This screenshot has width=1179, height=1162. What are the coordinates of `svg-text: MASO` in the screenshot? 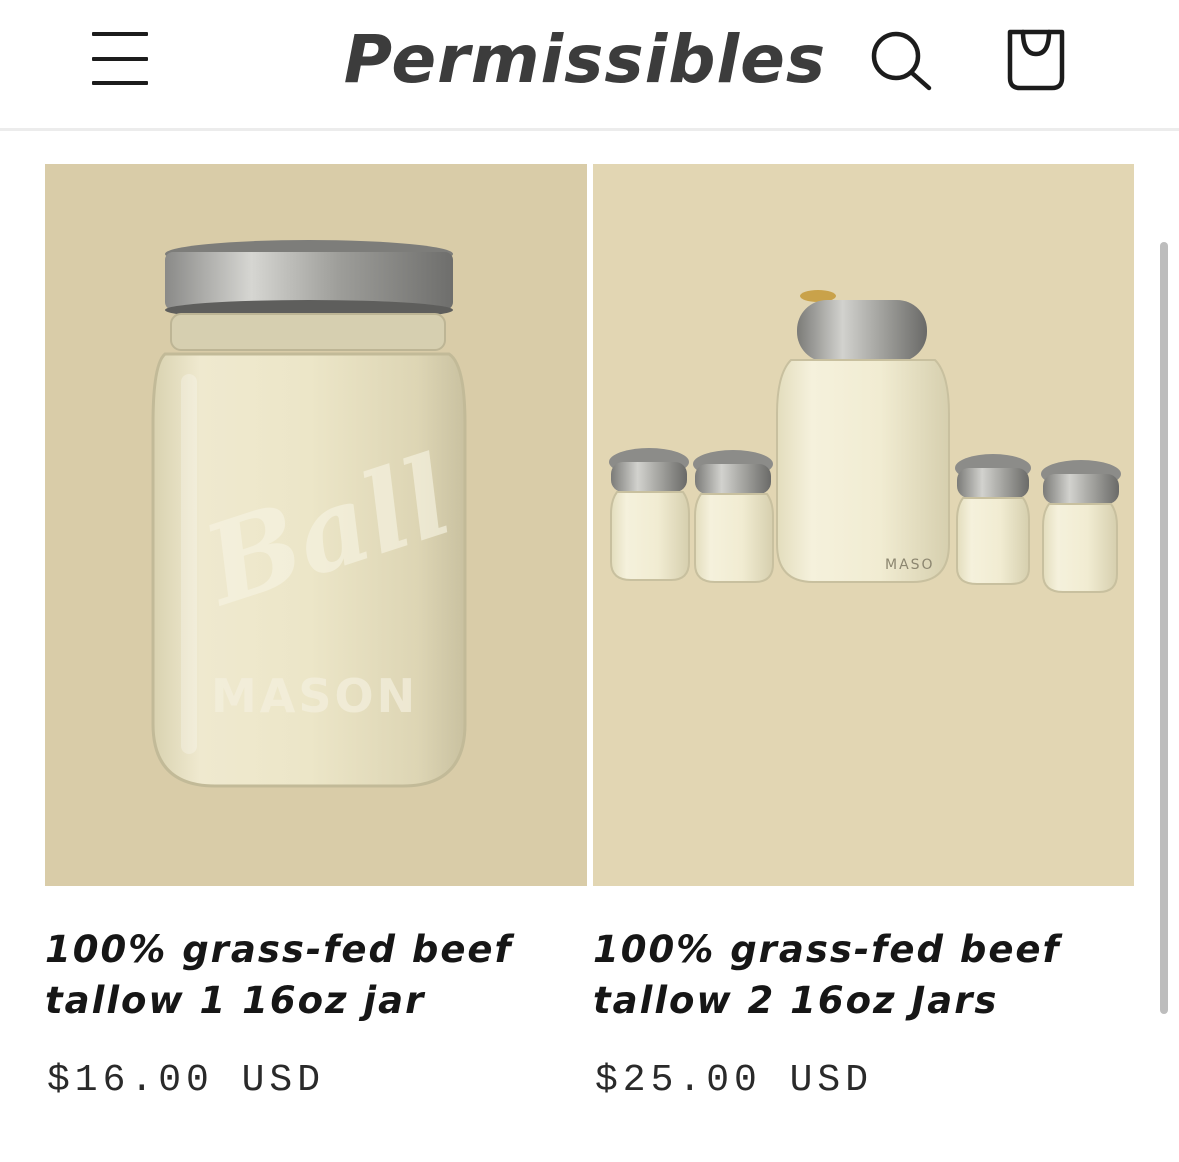 It's located at (910, 565).